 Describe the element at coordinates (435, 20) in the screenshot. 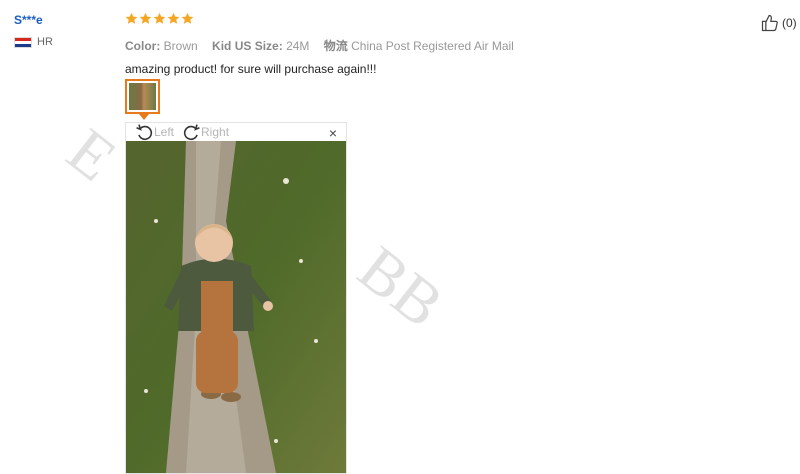

I see `star-rating` at that location.